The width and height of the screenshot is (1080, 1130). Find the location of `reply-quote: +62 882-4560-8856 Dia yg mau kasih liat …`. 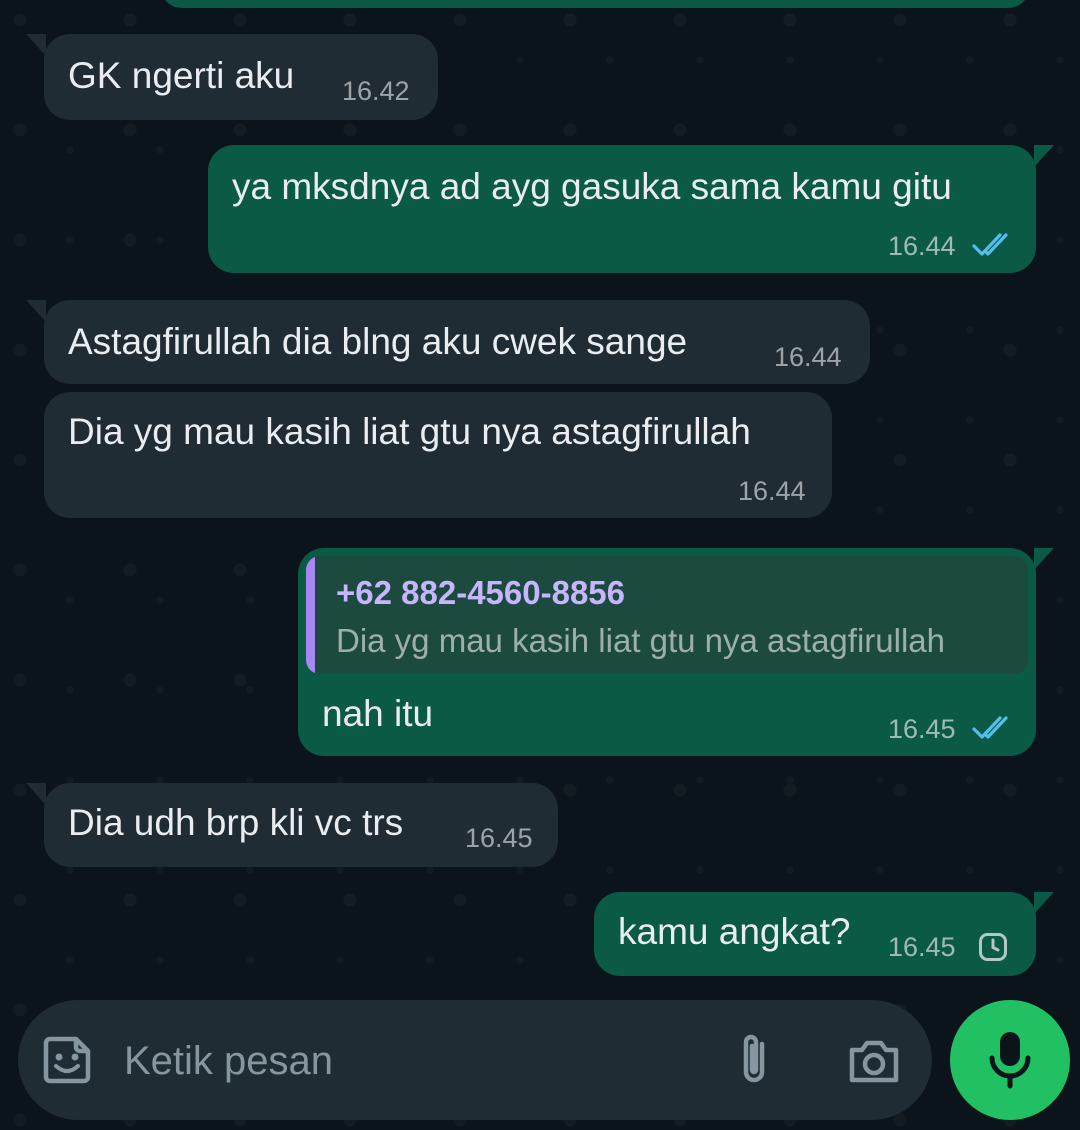

reply-quote: +62 882-4560-8856 Dia yg mau kasih liat … is located at coordinates (667, 615).